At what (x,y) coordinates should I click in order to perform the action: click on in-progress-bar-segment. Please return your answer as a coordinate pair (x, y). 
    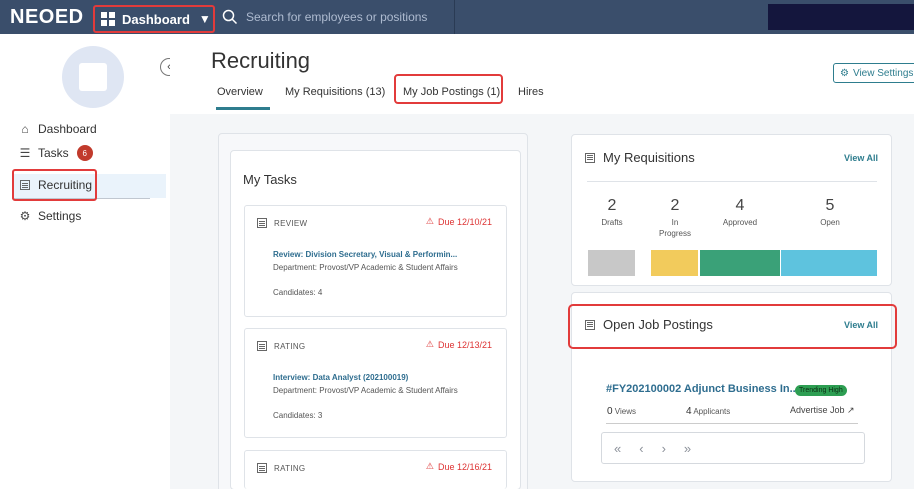
    Looking at the image, I should click on (674, 263).